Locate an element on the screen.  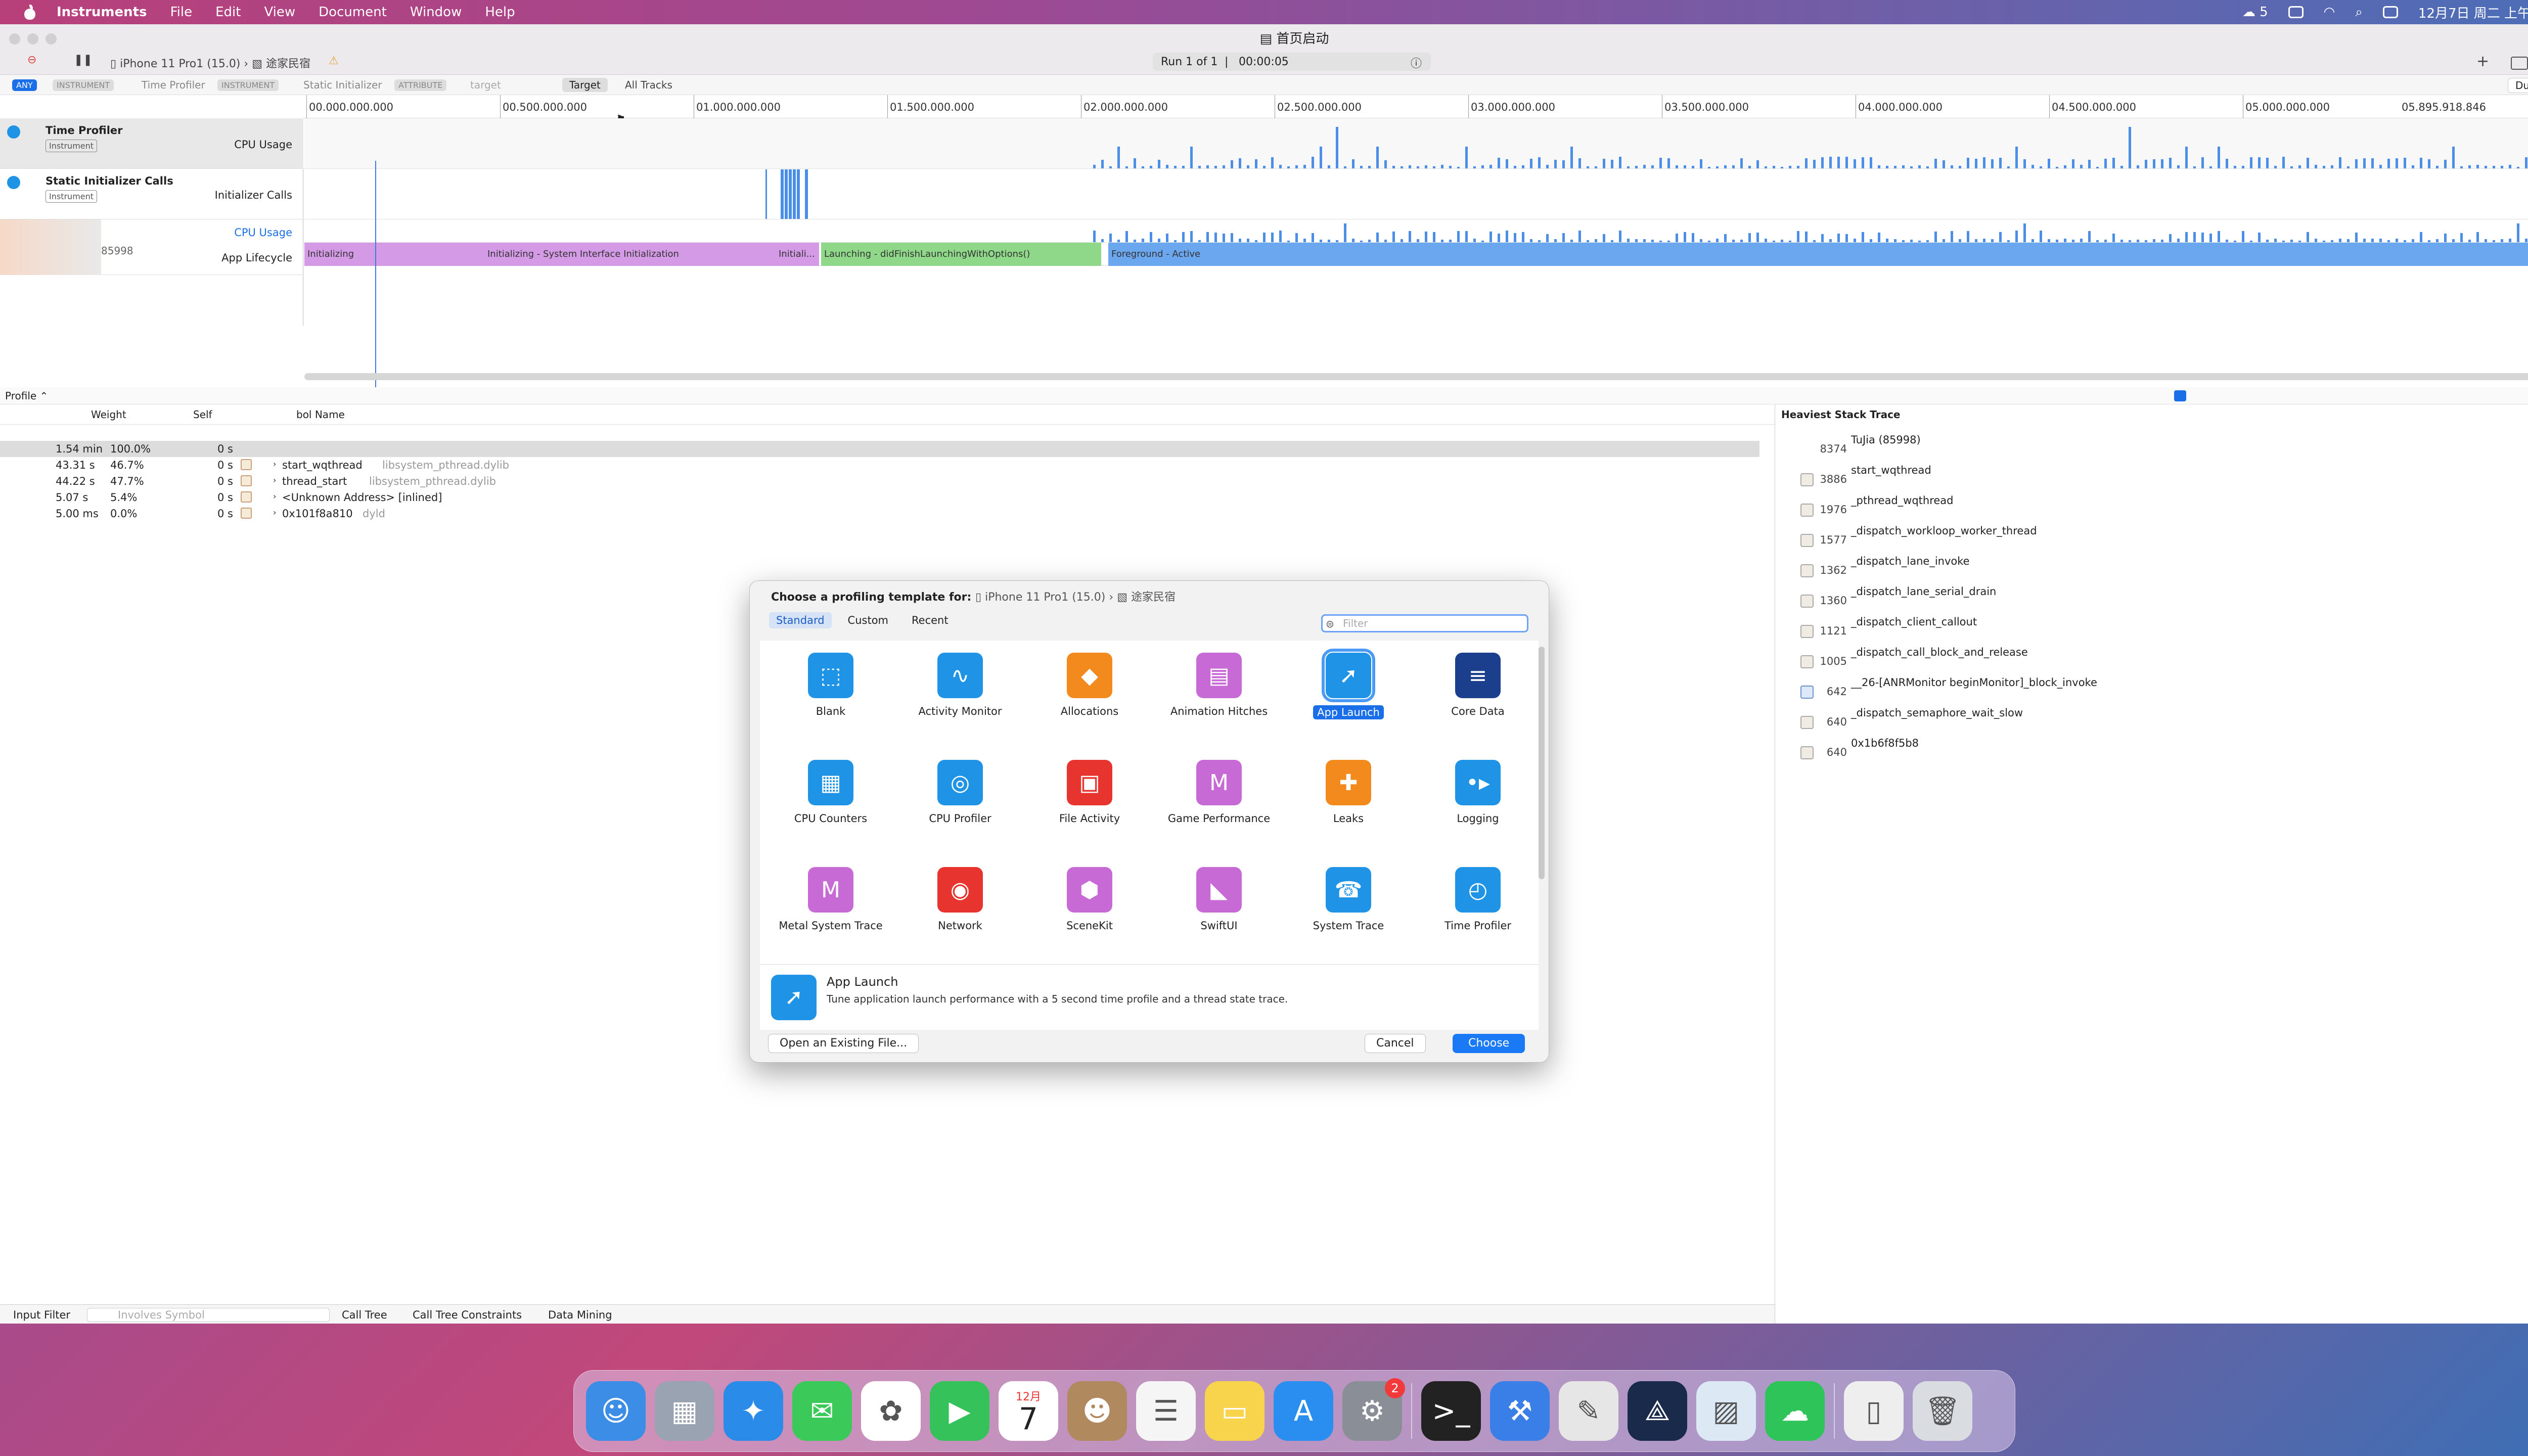
stack-frame-row: 8374 TuJia (85998) is located at coordinates (2164, 449).